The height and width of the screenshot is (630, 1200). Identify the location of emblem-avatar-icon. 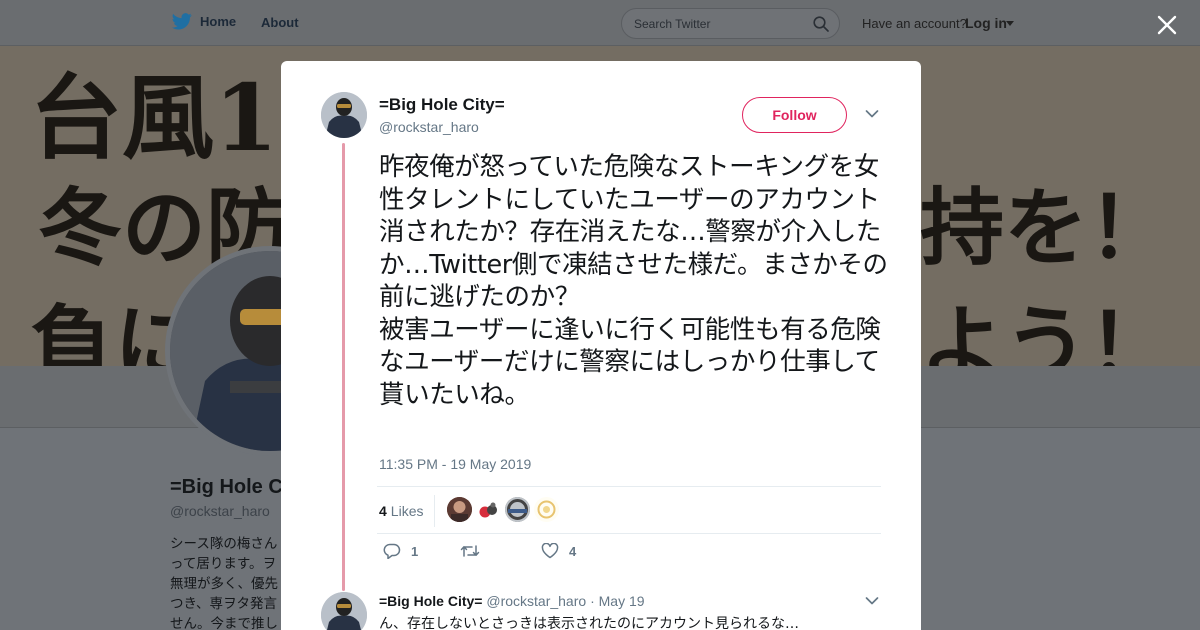
(546, 509).